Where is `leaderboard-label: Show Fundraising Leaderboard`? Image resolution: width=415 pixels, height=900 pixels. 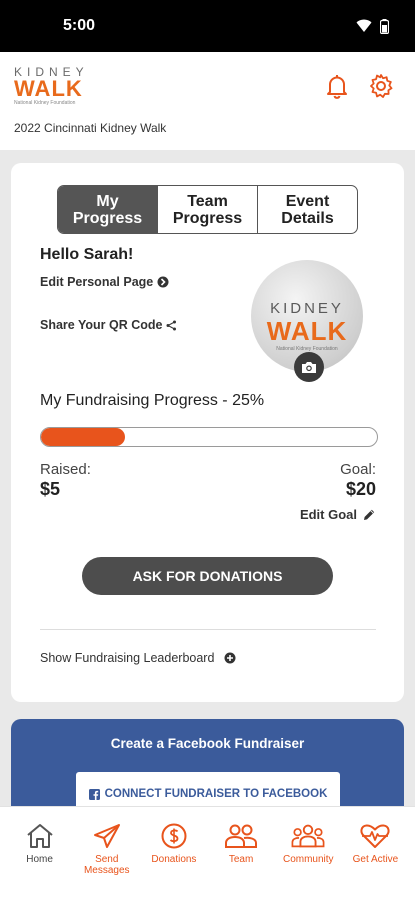 leaderboard-label: Show Fundraising Leaderboard is located at coordinates (127, 658).